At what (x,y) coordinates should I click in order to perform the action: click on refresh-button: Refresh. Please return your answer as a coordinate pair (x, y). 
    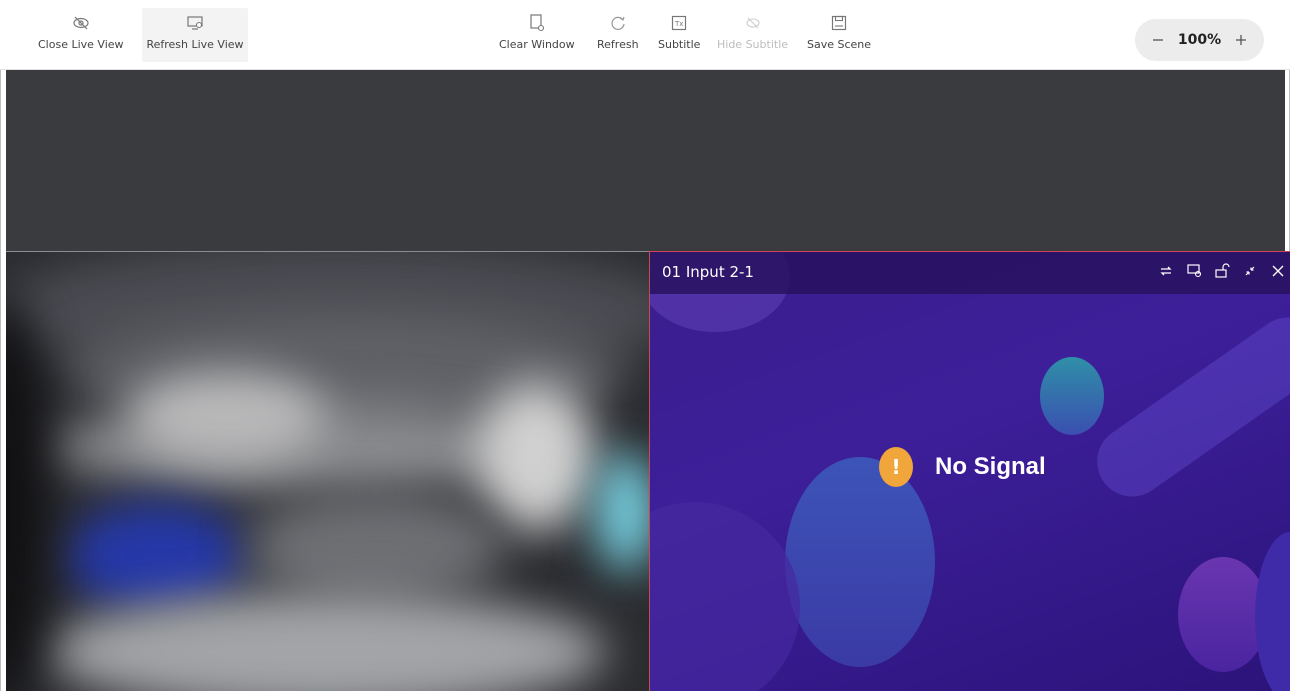
    Looking at the image, I should click on (618, 31).